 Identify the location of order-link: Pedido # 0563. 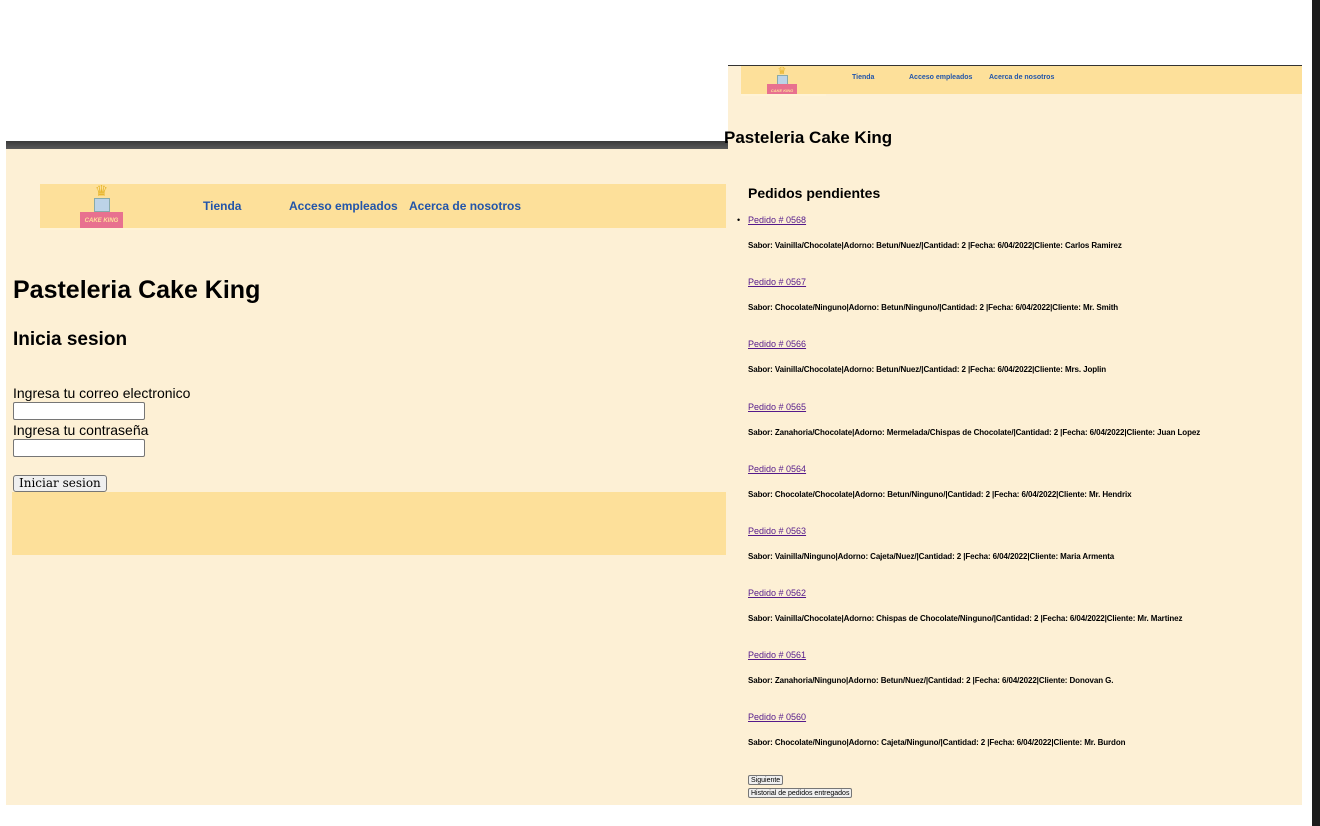
(777, 531).